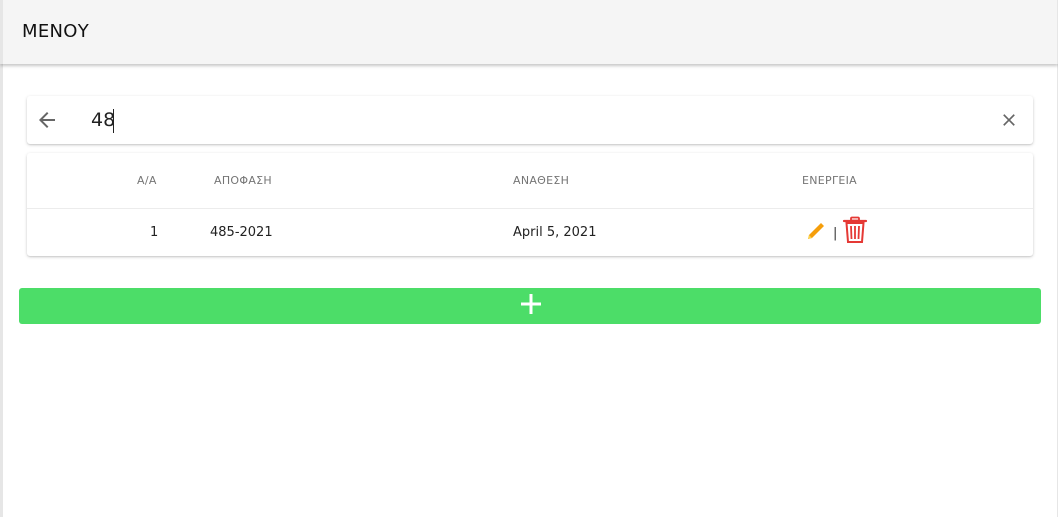 The height and width of the screenshot is (517, 1058). I want to click on arrow-left-icon, so click(47, 120).